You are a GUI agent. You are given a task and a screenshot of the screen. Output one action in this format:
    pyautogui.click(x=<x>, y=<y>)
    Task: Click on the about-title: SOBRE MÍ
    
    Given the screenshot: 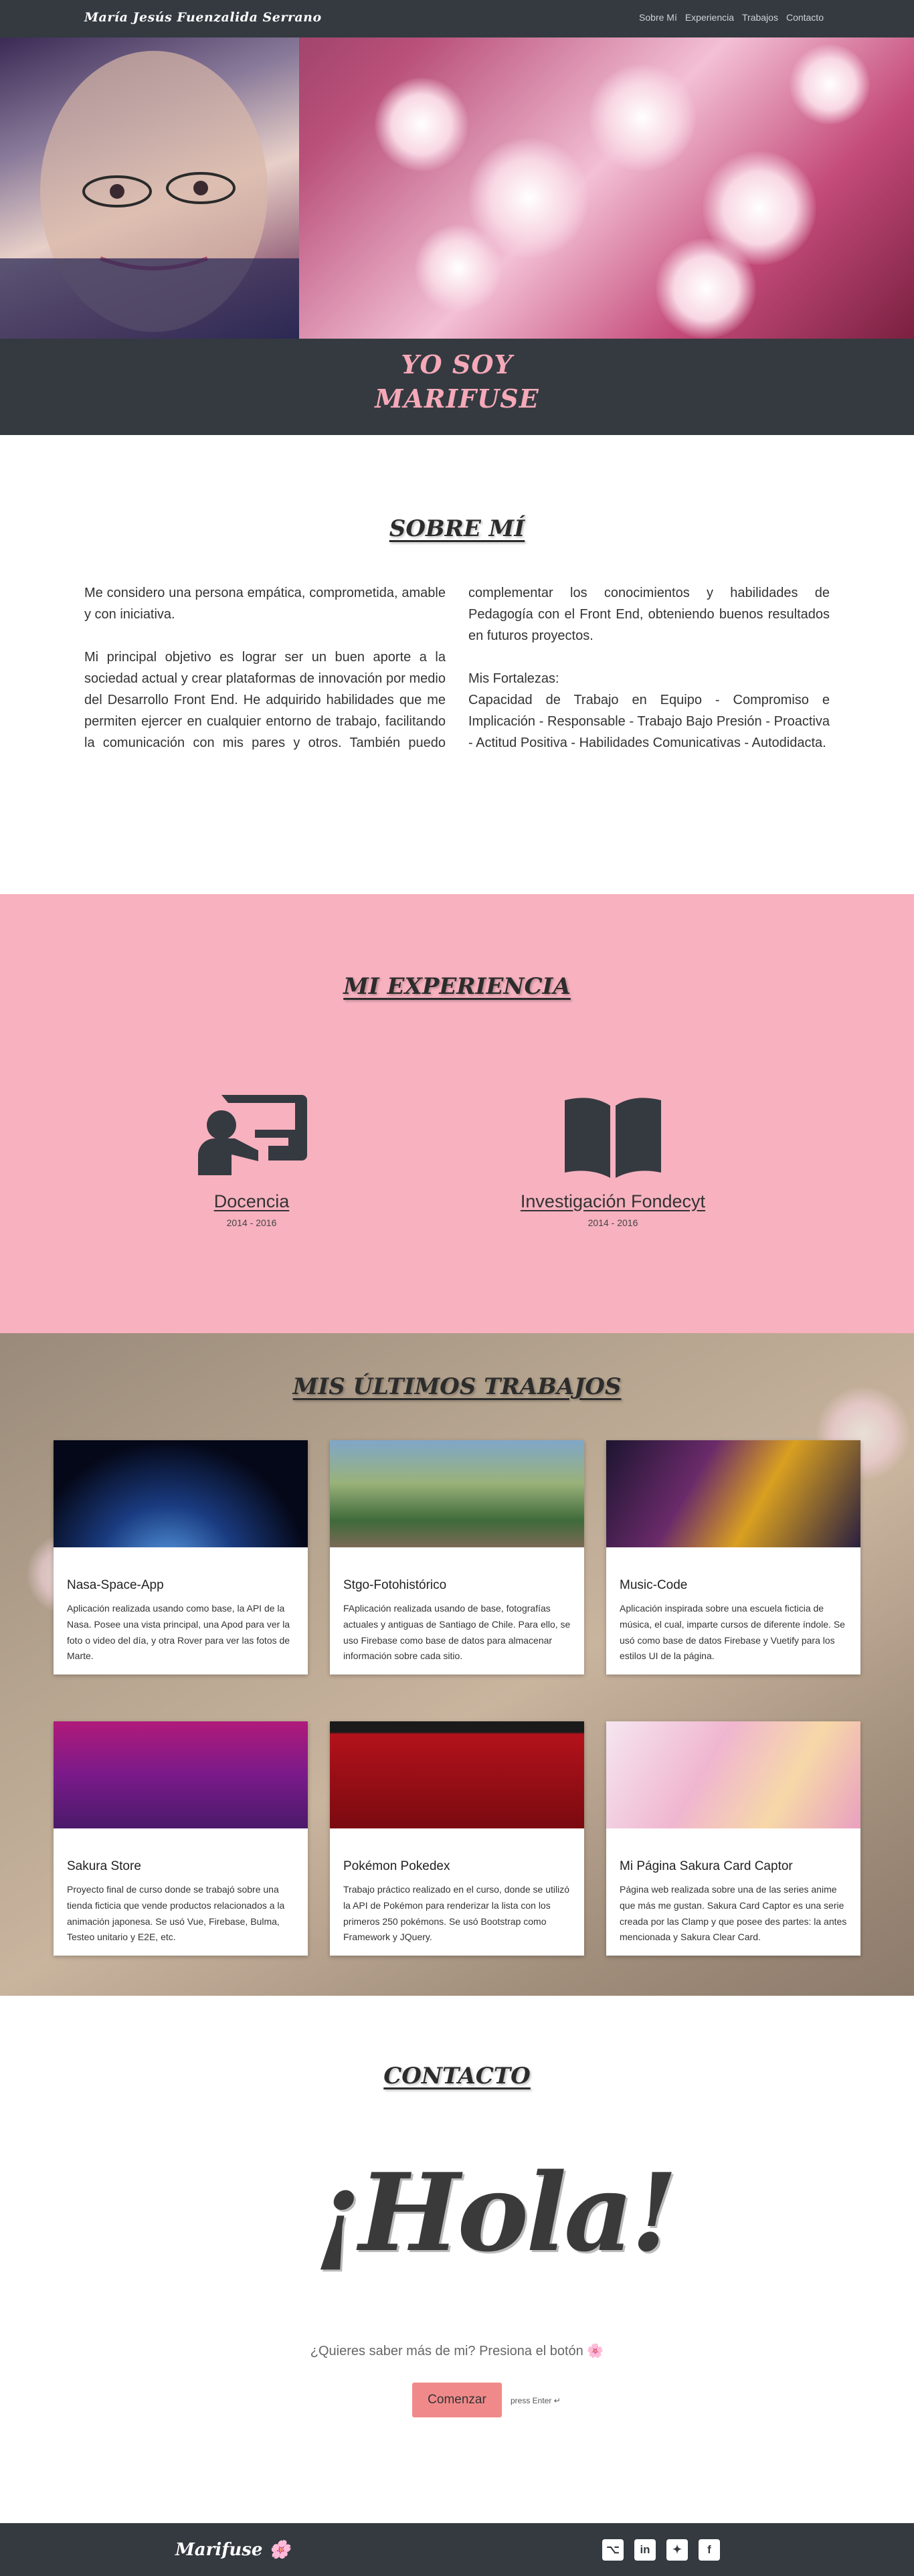 What is the action you would take?
    pyautogui.click(x=457, y=528)
    